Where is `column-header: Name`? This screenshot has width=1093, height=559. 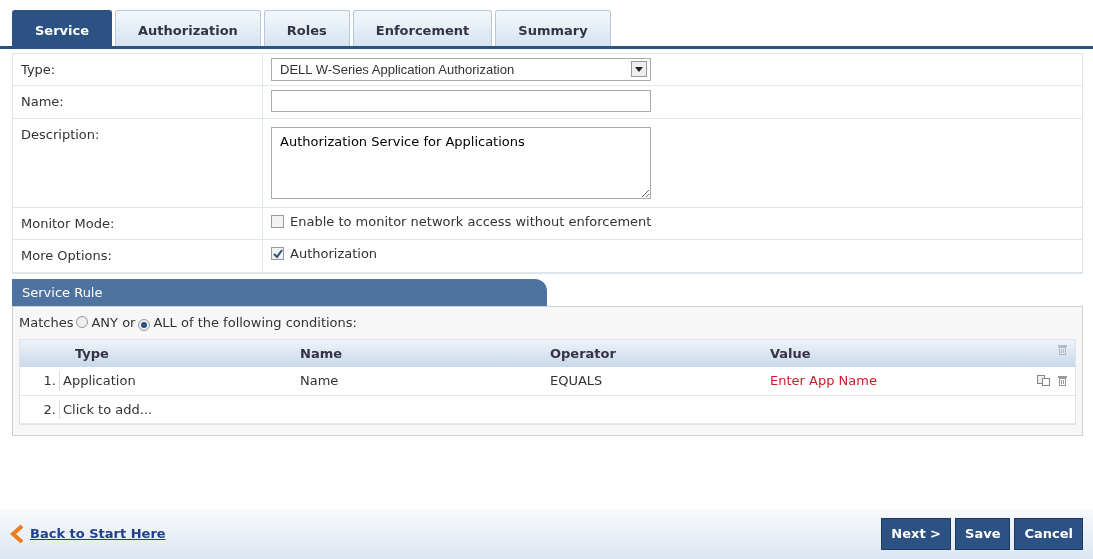 column-header: Name is located at coordinates (321, 353).